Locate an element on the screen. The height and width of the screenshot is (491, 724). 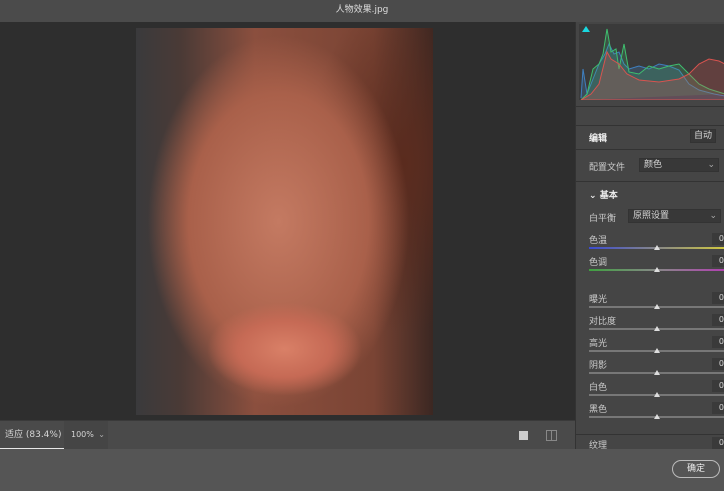
histogram is located at coordinates (651, 62).